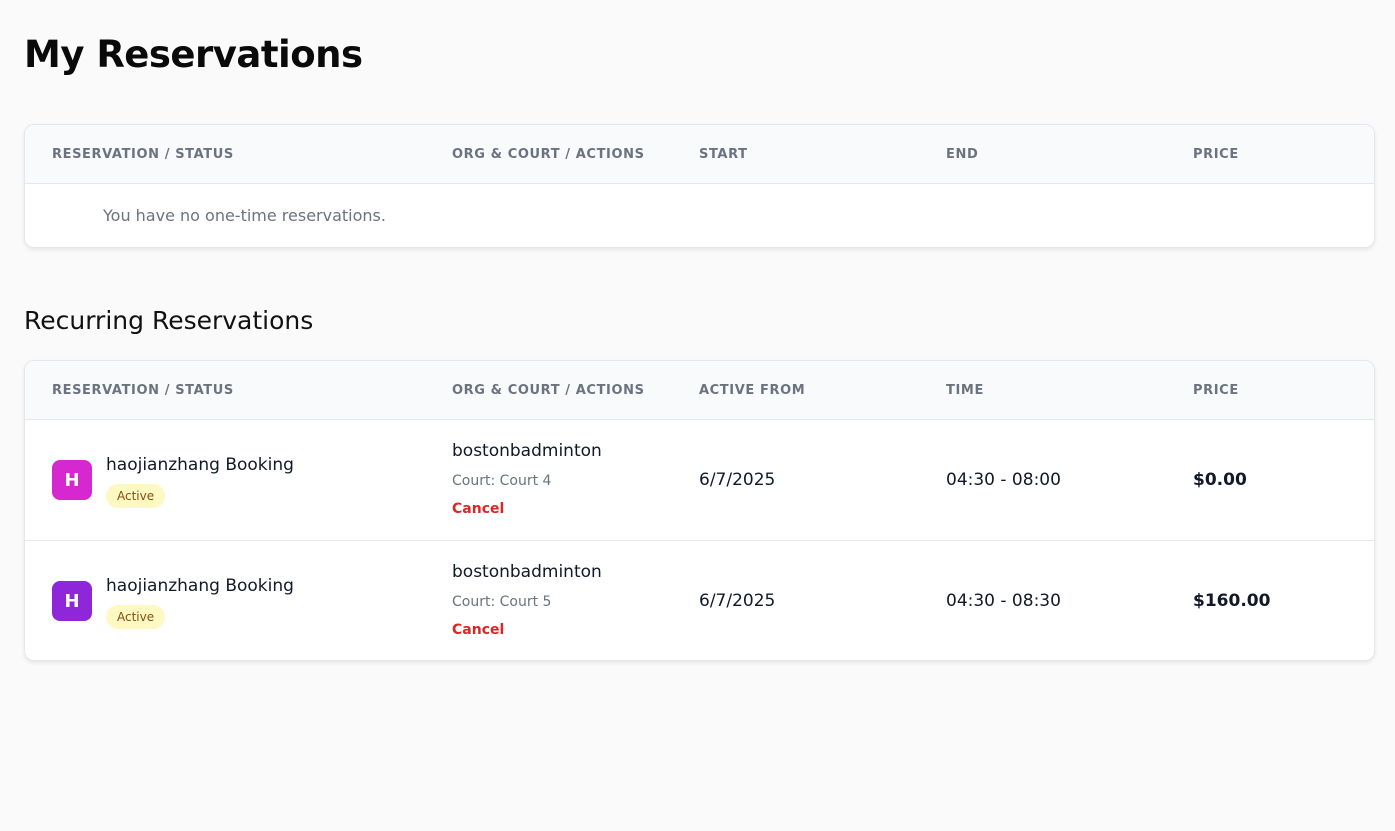 The width and height of the screenshot is (1395, 831). I want to click on column-header-end: End, so click(962, 154).